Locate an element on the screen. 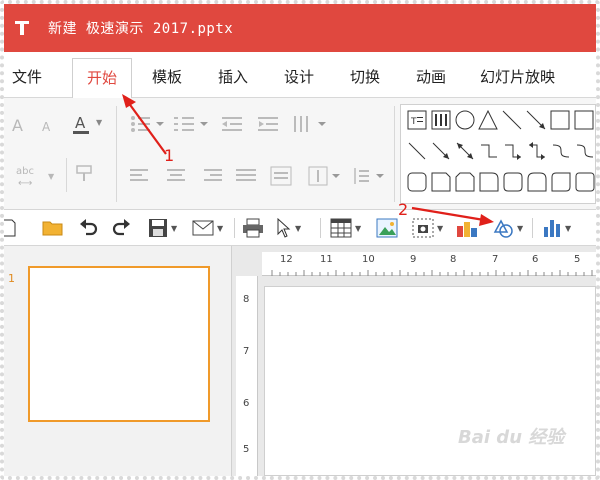 This screenshot has height=480, width=600. ruler-label: 9 is located at coordinates (413, 259).